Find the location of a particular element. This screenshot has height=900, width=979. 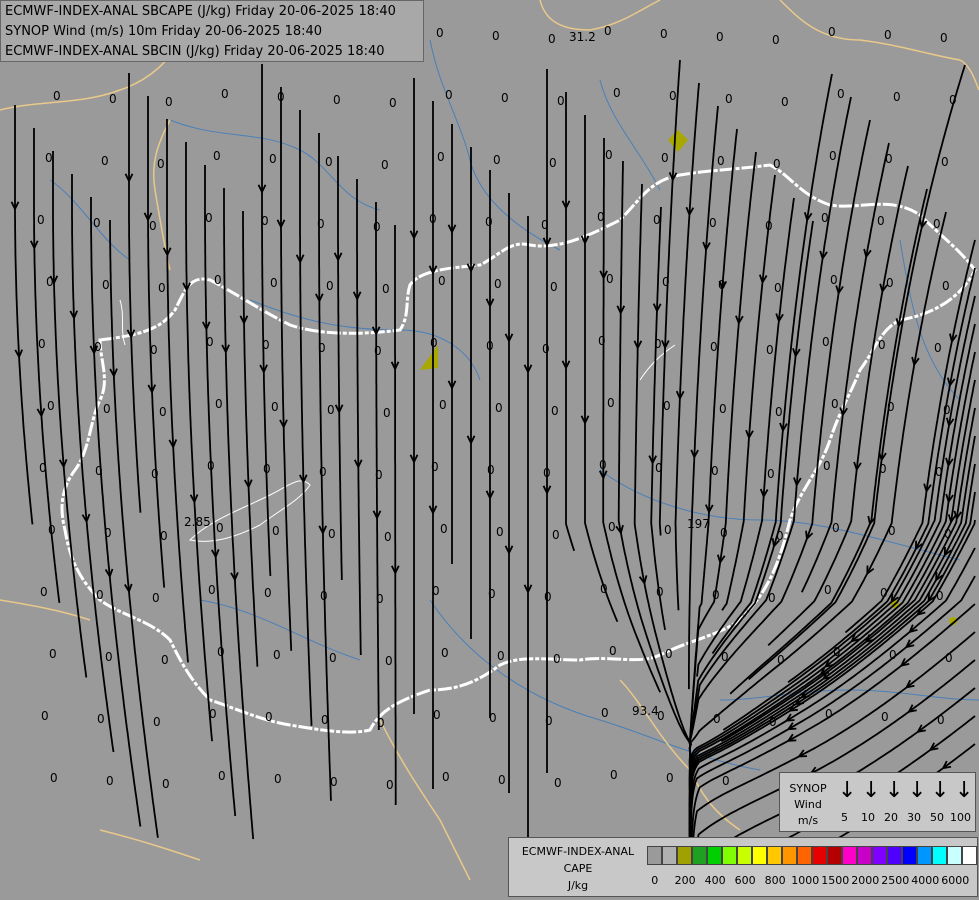

cape-scale-label: 0 is located at coordinates (655, 880).